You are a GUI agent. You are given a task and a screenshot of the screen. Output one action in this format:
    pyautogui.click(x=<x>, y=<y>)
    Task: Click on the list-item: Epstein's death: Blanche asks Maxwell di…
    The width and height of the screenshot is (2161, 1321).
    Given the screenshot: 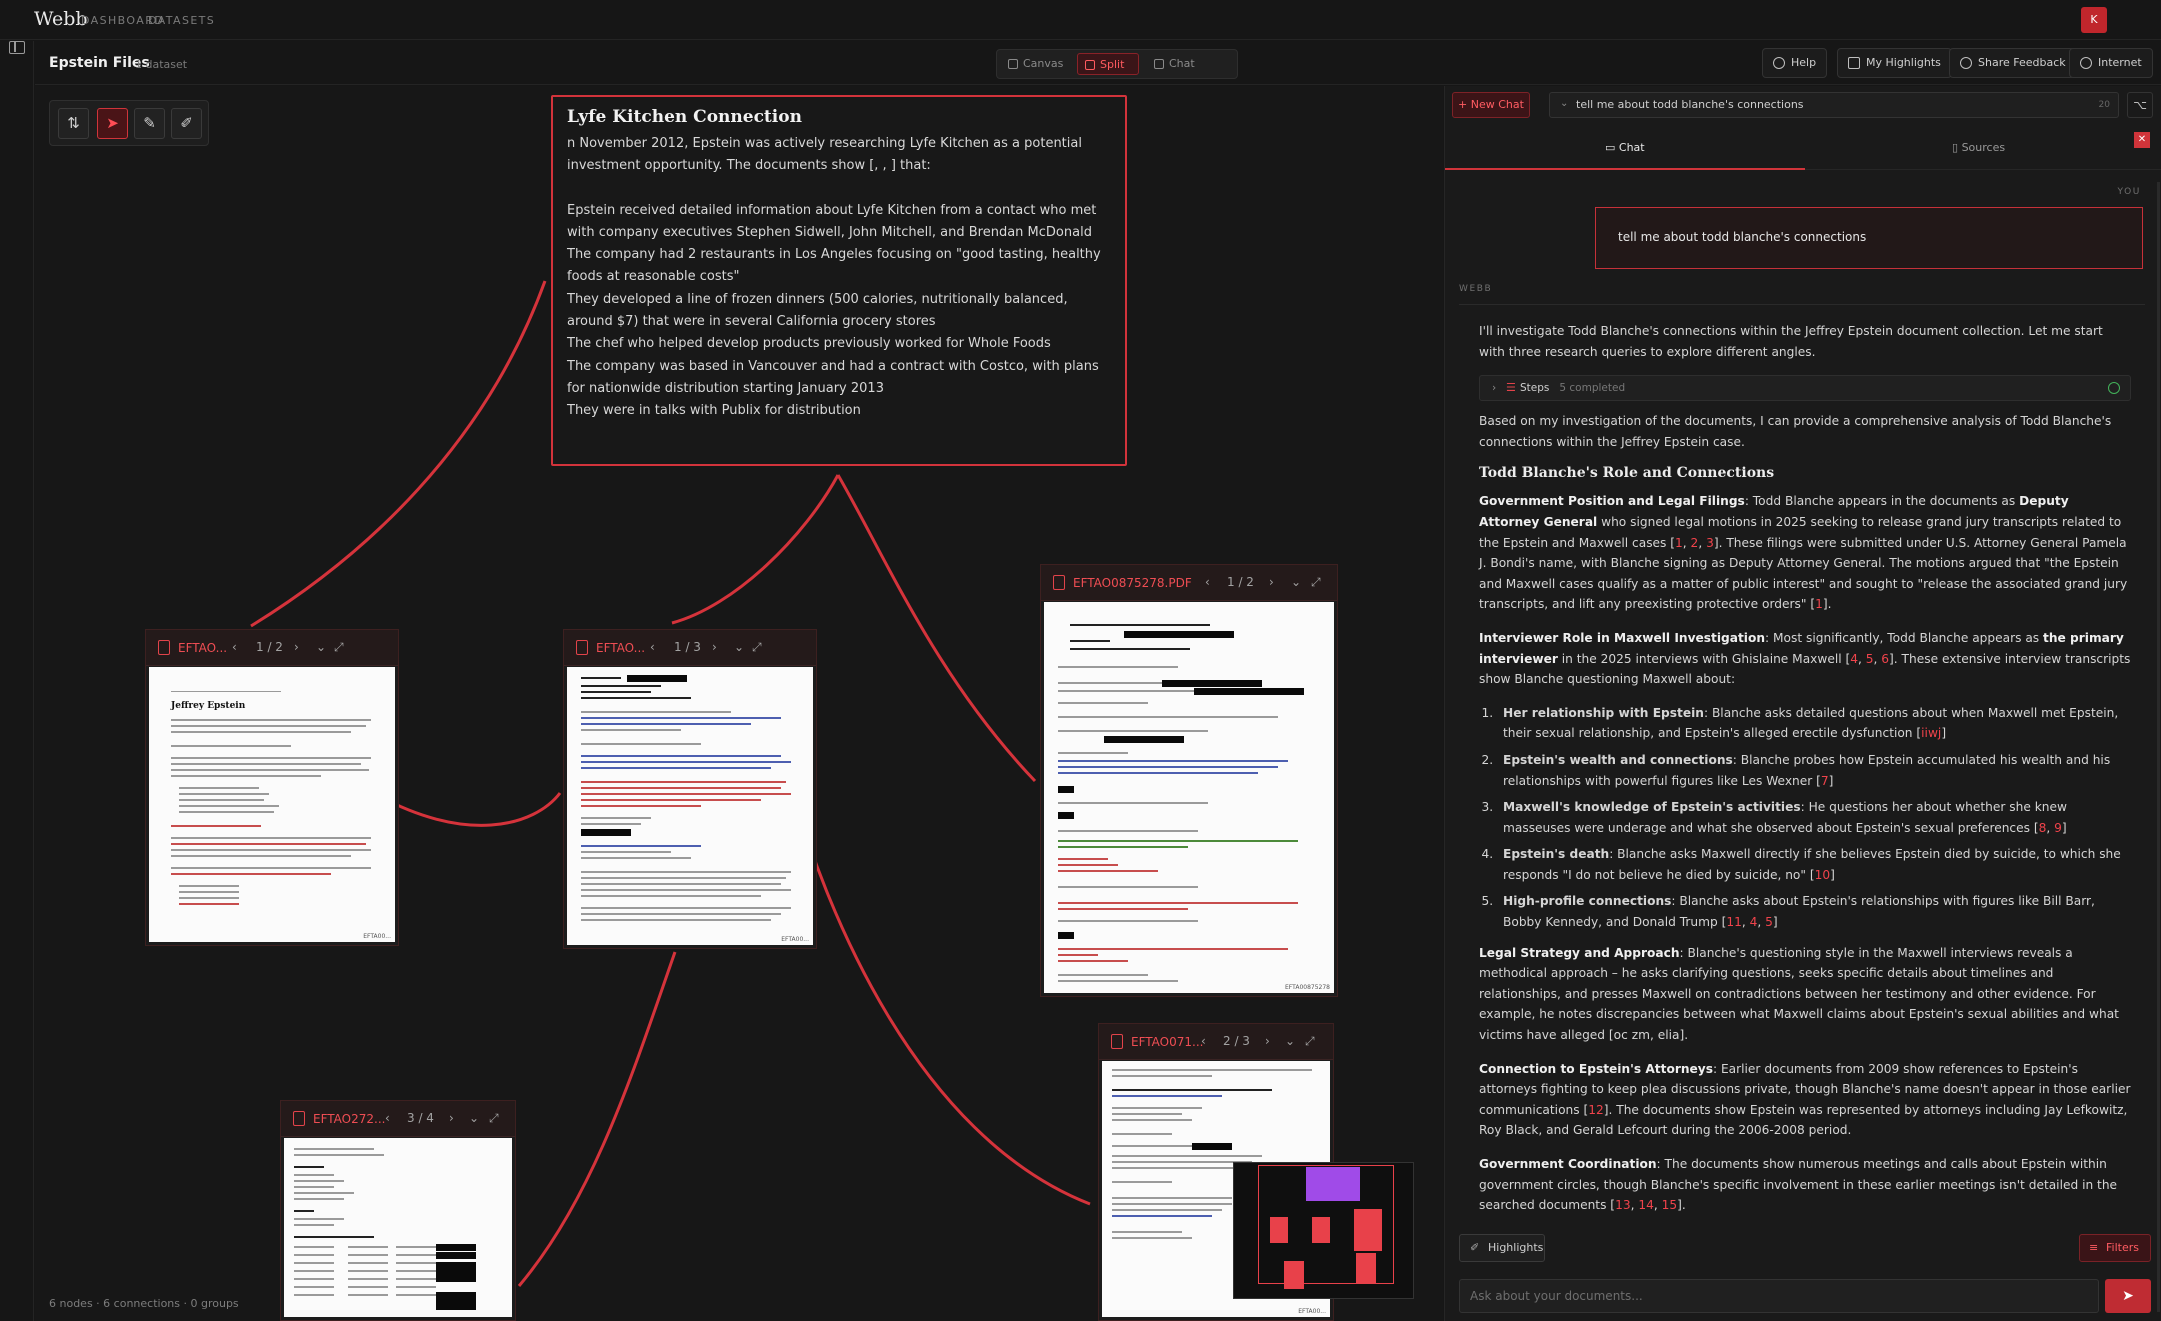 What is the action you would take?
    pyautogui.click(x=1814, y=864)
    